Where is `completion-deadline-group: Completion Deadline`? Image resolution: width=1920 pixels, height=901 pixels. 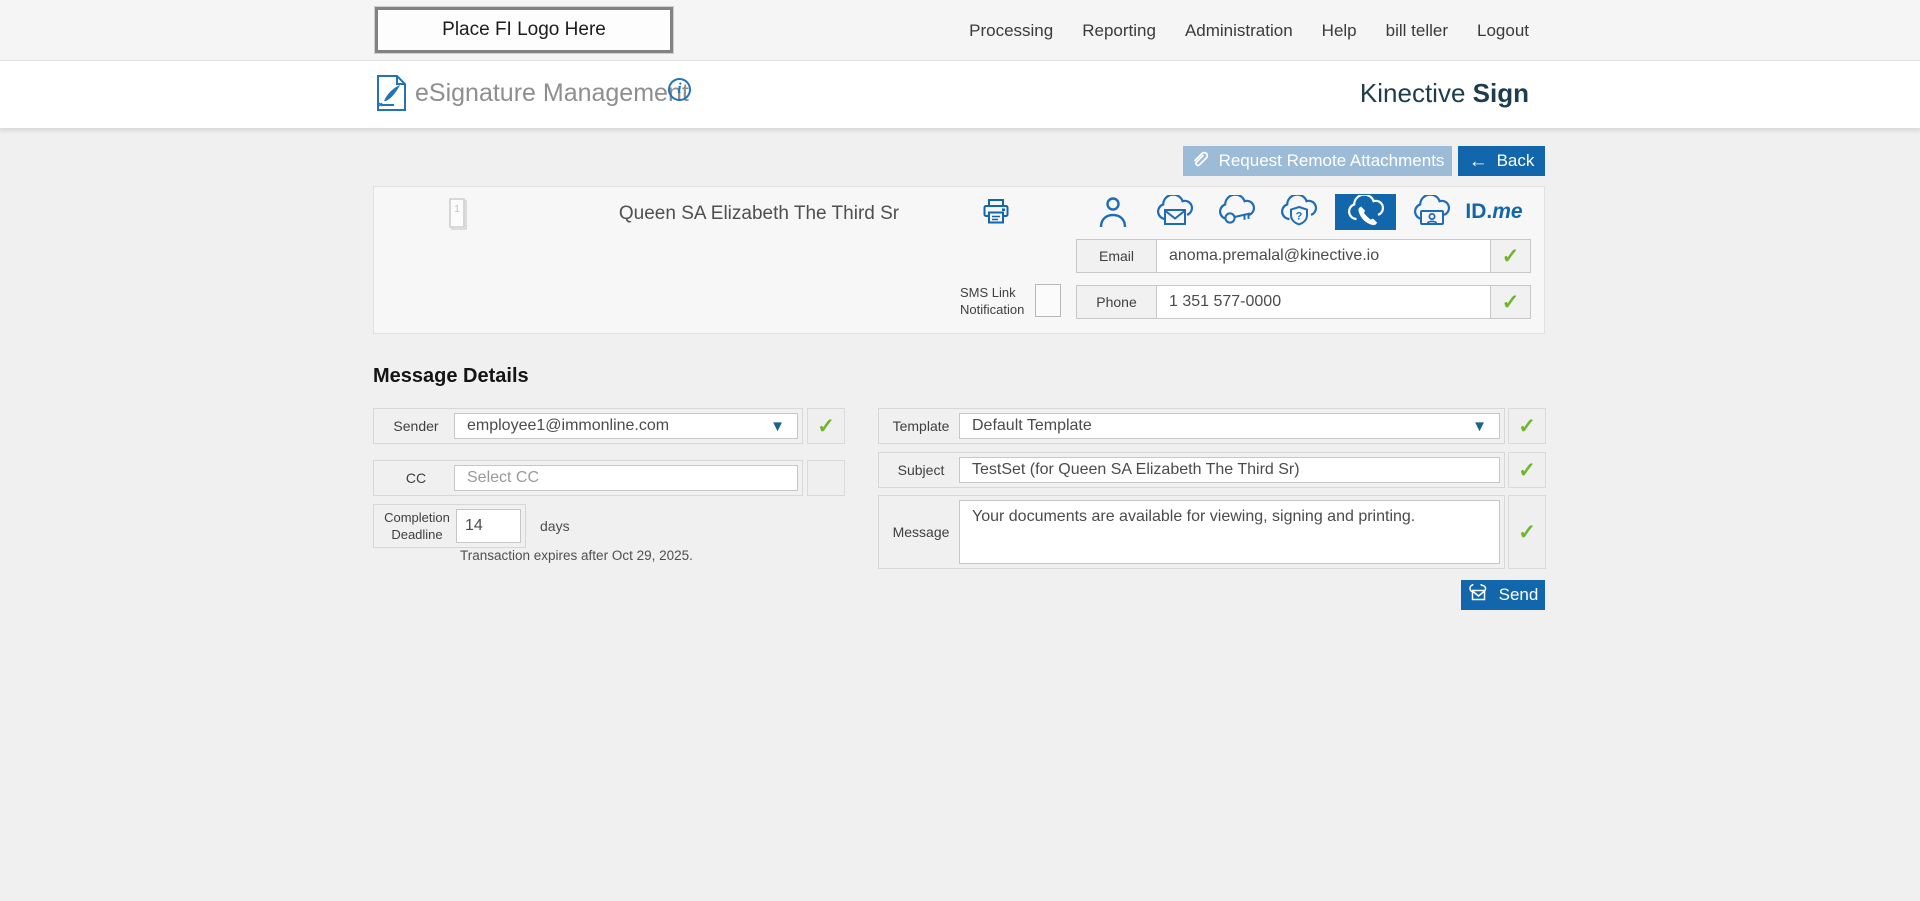 completion-deadline-group: Completion Deadline is located at coordinates (449, 526).